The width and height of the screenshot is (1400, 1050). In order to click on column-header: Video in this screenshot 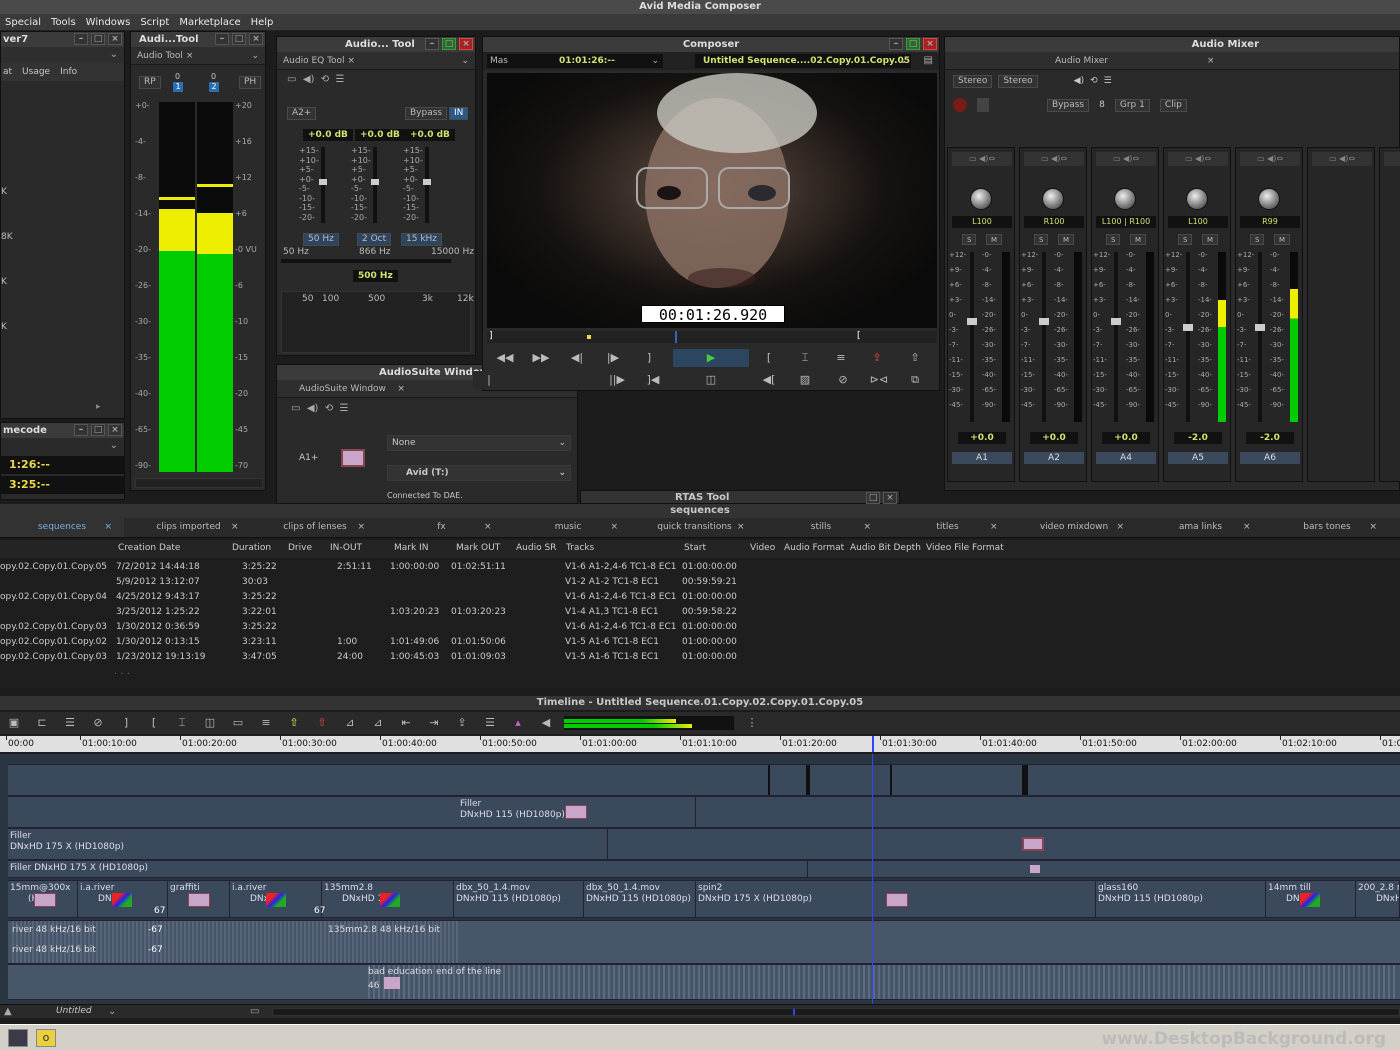, I will do `click(762, 548)`.